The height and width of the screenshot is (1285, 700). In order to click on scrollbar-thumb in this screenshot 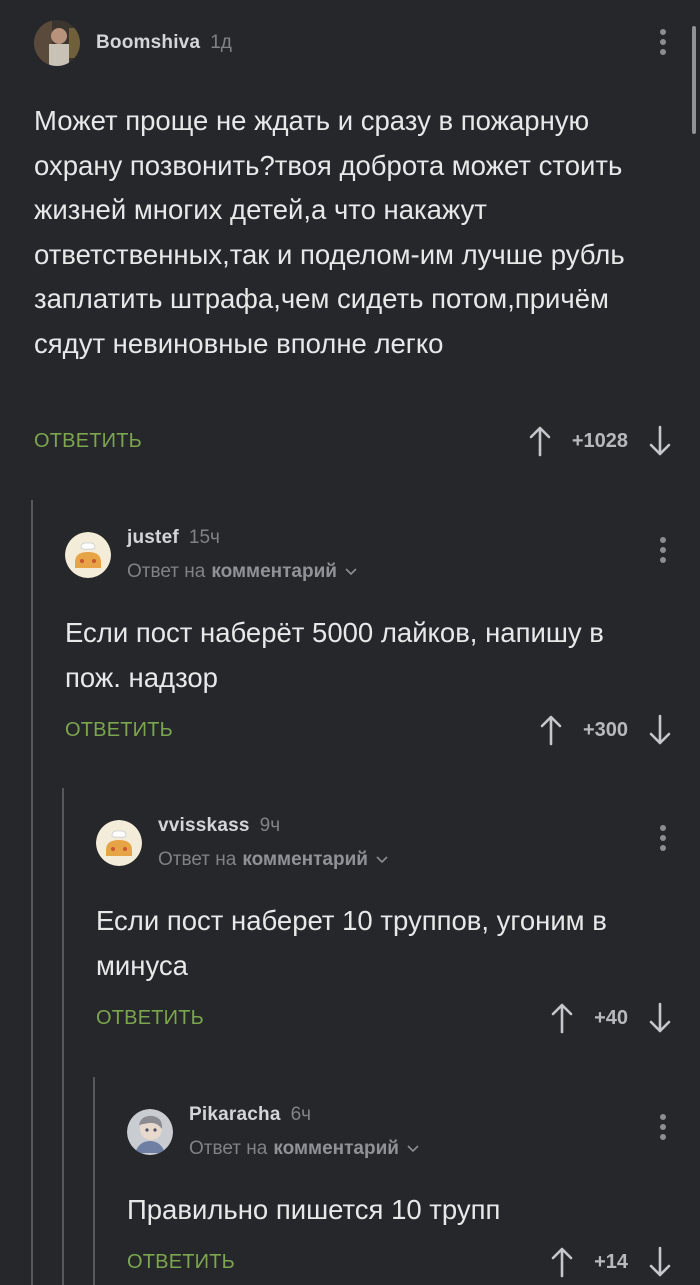, I will do `click(694, 80)`.